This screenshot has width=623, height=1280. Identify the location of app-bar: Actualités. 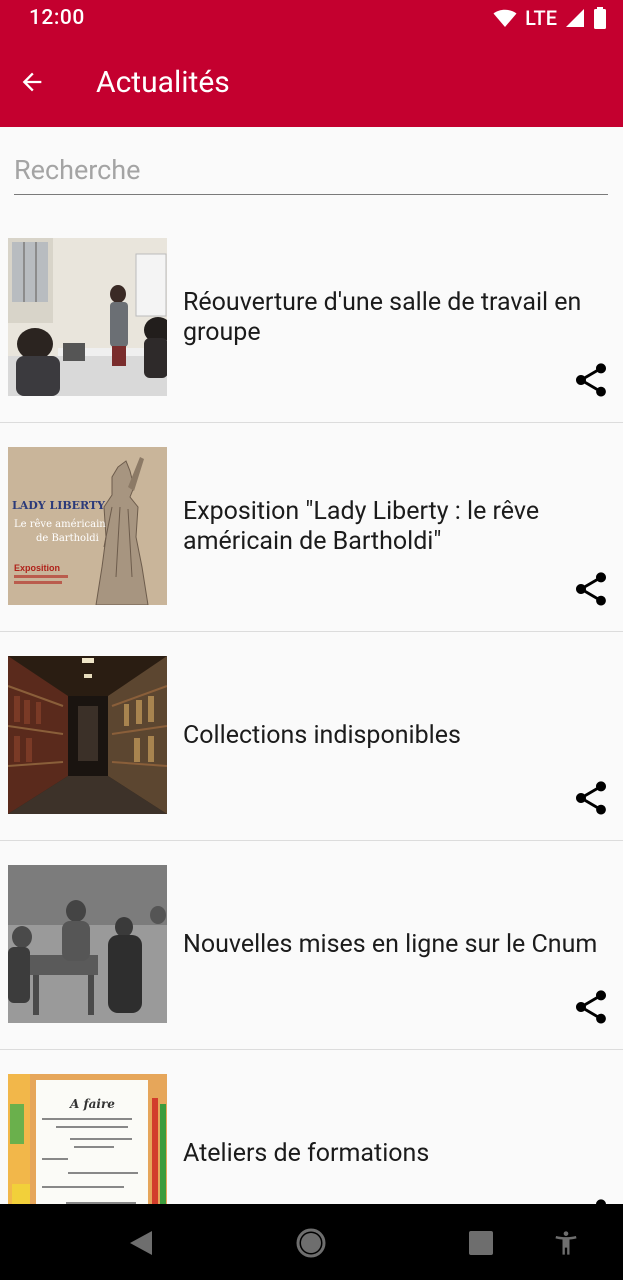
(311, 82).